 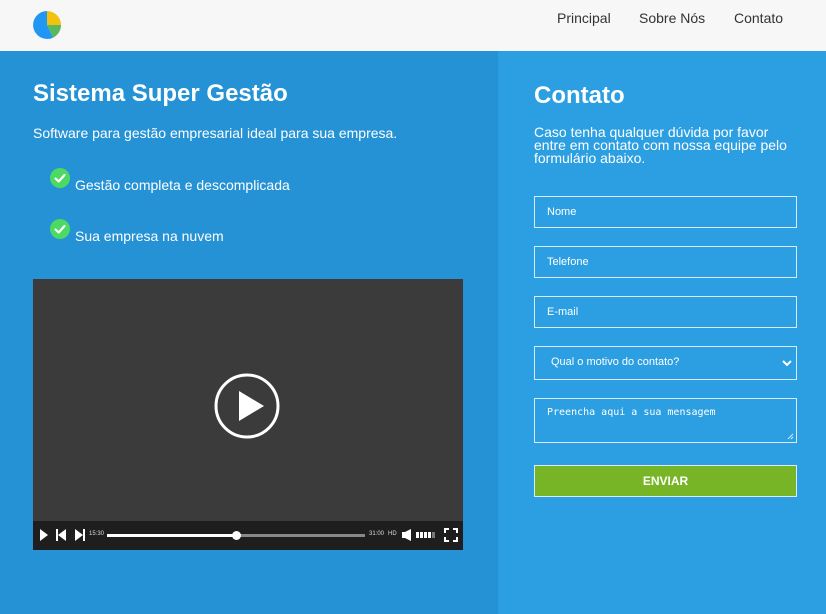 What do you see at coordinates (615, 362) in the screenshot?
I see `reason-selected-value: Qual o motivo do contato?` at bounding box center [615, 362].